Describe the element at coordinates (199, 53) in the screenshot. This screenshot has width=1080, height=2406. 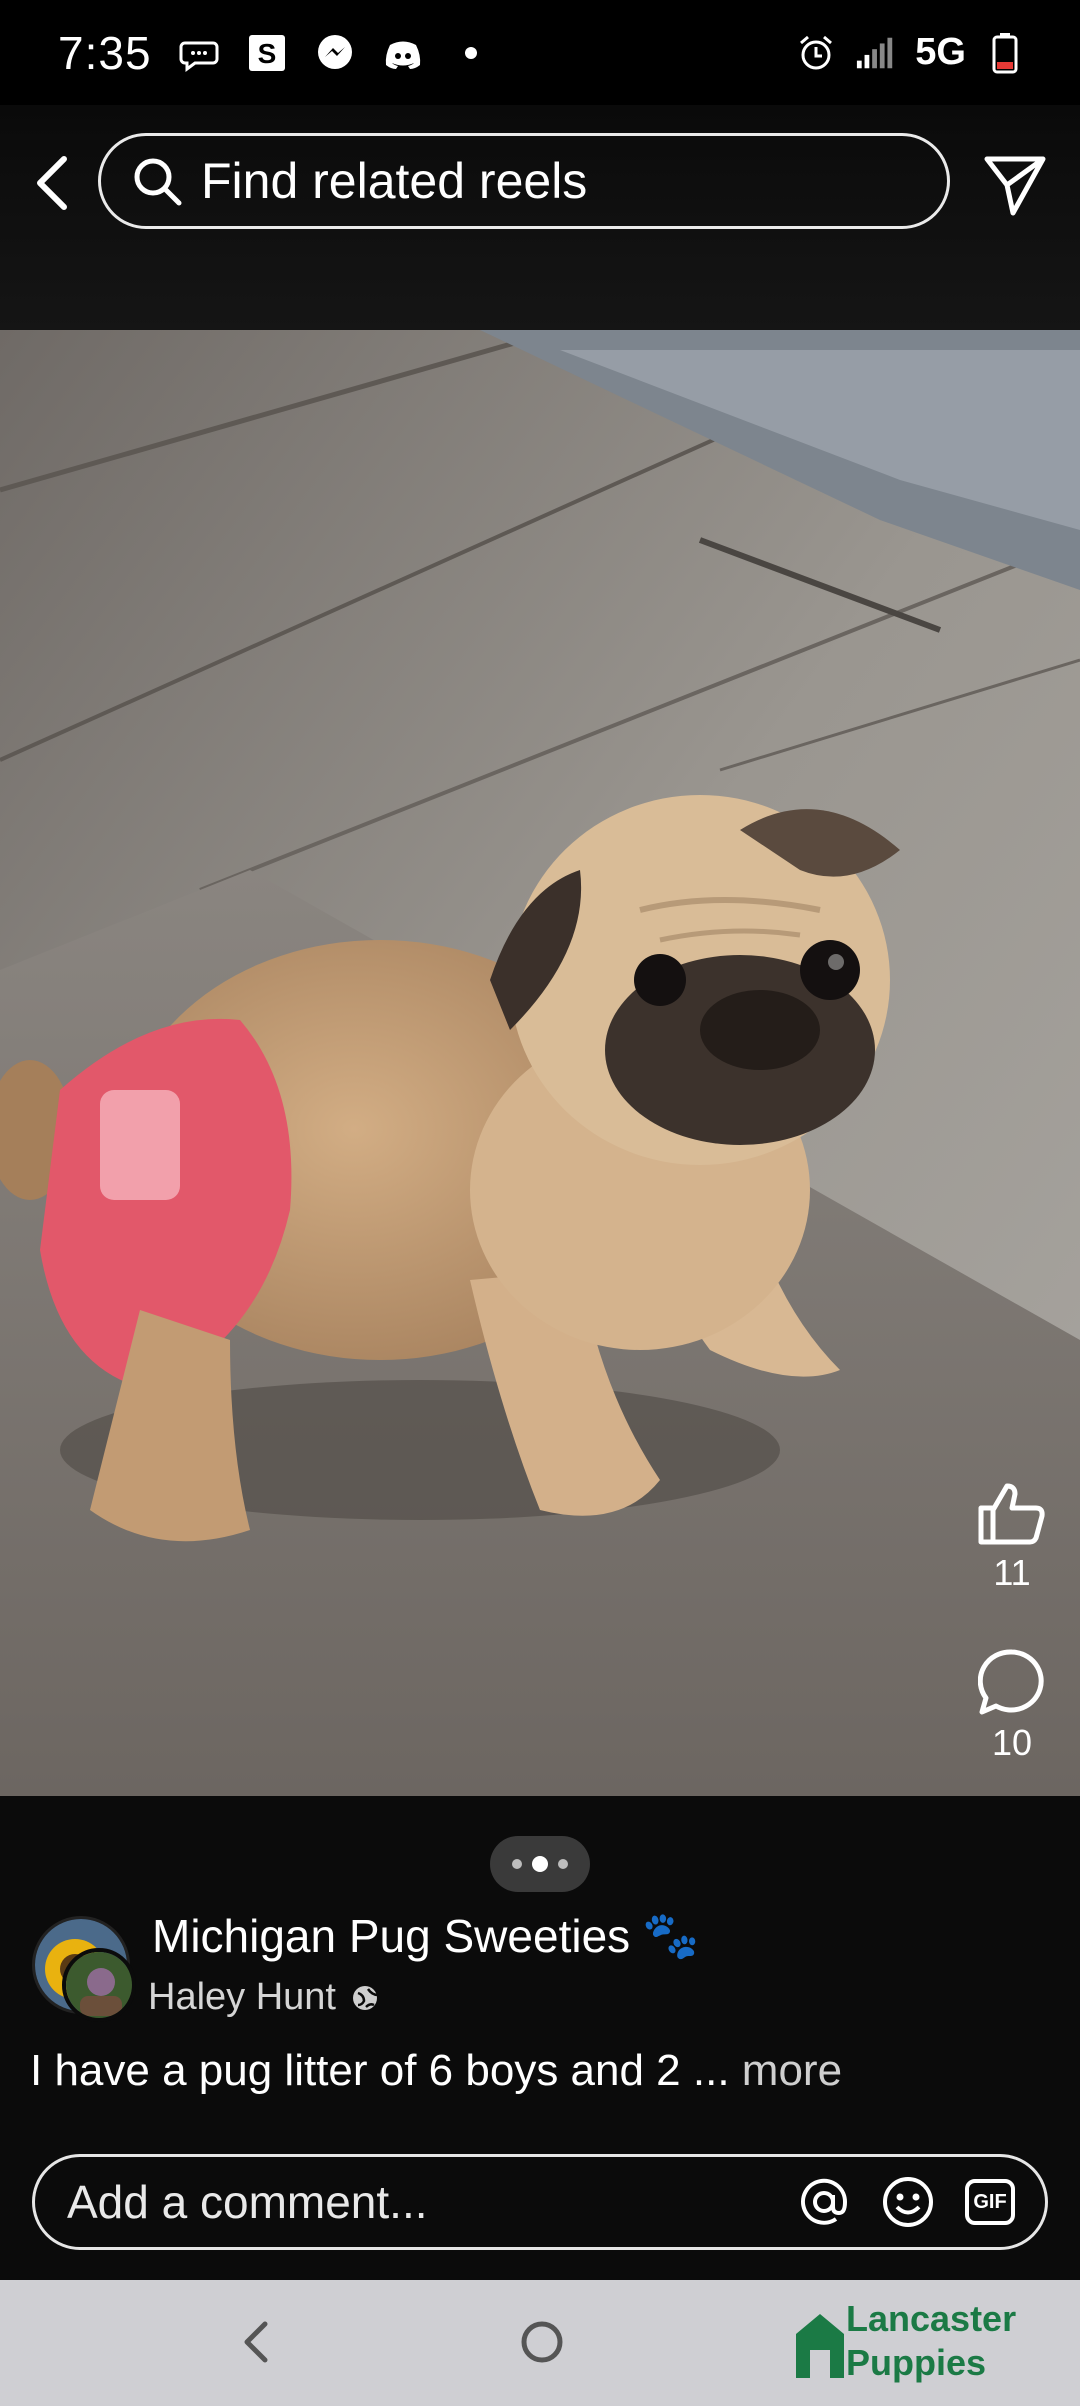
I see `messages-icon` at that location.